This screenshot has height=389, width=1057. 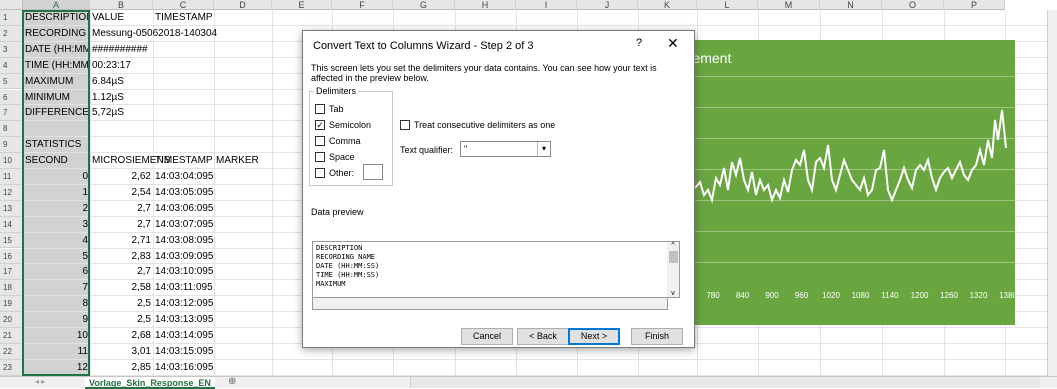 I want to click on column-header-m: M, so click(x=789, y=5).